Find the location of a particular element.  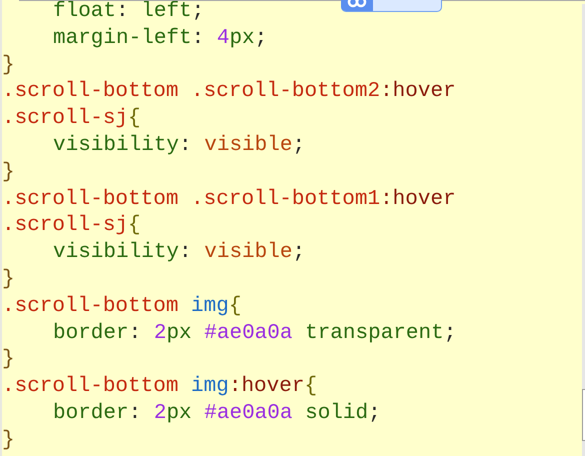

scrollbar-thumb is located at coordinates (583, 415).